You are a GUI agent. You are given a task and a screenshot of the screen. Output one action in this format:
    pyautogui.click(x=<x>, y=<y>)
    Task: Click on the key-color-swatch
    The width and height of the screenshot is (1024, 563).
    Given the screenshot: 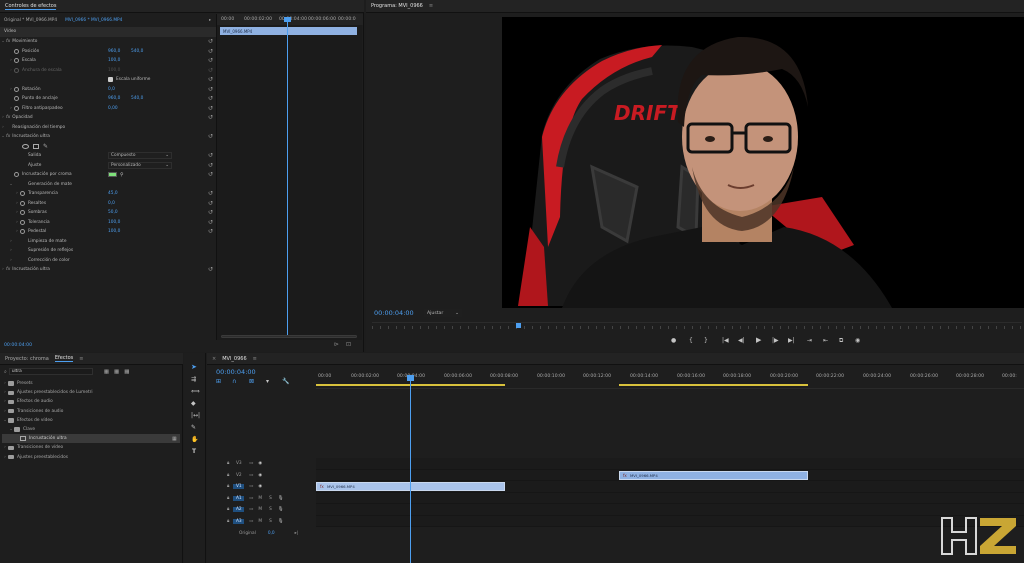 What is the action you would take?
    pyautogui.click(x=112, y=175)
    